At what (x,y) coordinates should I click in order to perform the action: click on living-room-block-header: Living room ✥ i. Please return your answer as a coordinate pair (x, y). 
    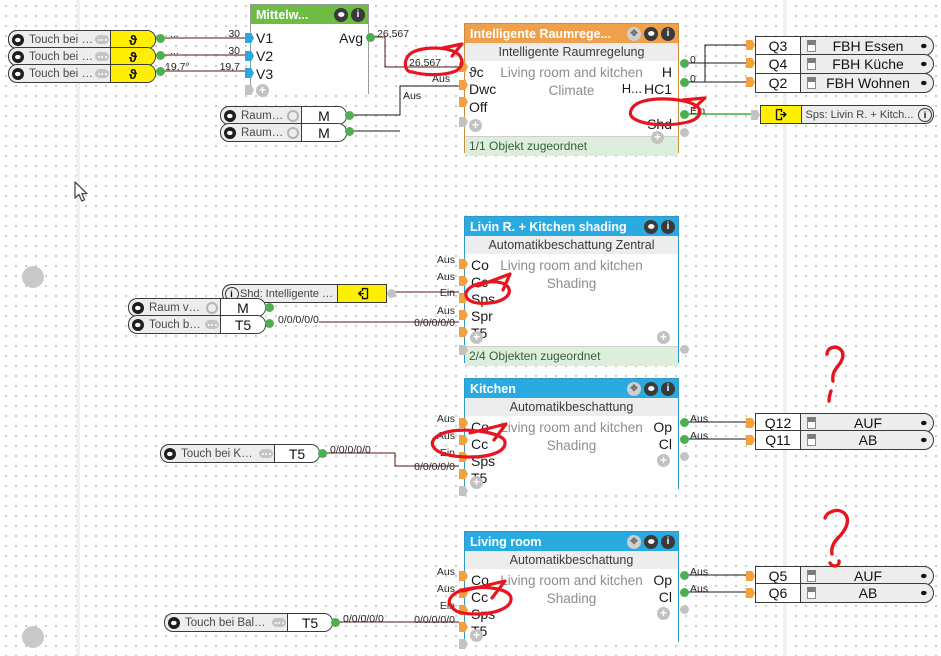
    Looking at the image, I should click on (571, 541).